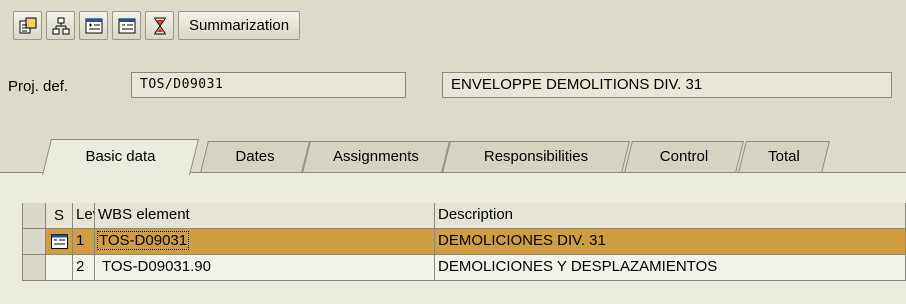 The width and height of the screenshot is (906, 304). Describe the element at coordinates (265, 242) in the screenshot. I see `wbs-element-cell: TOS-D09031` at that location.